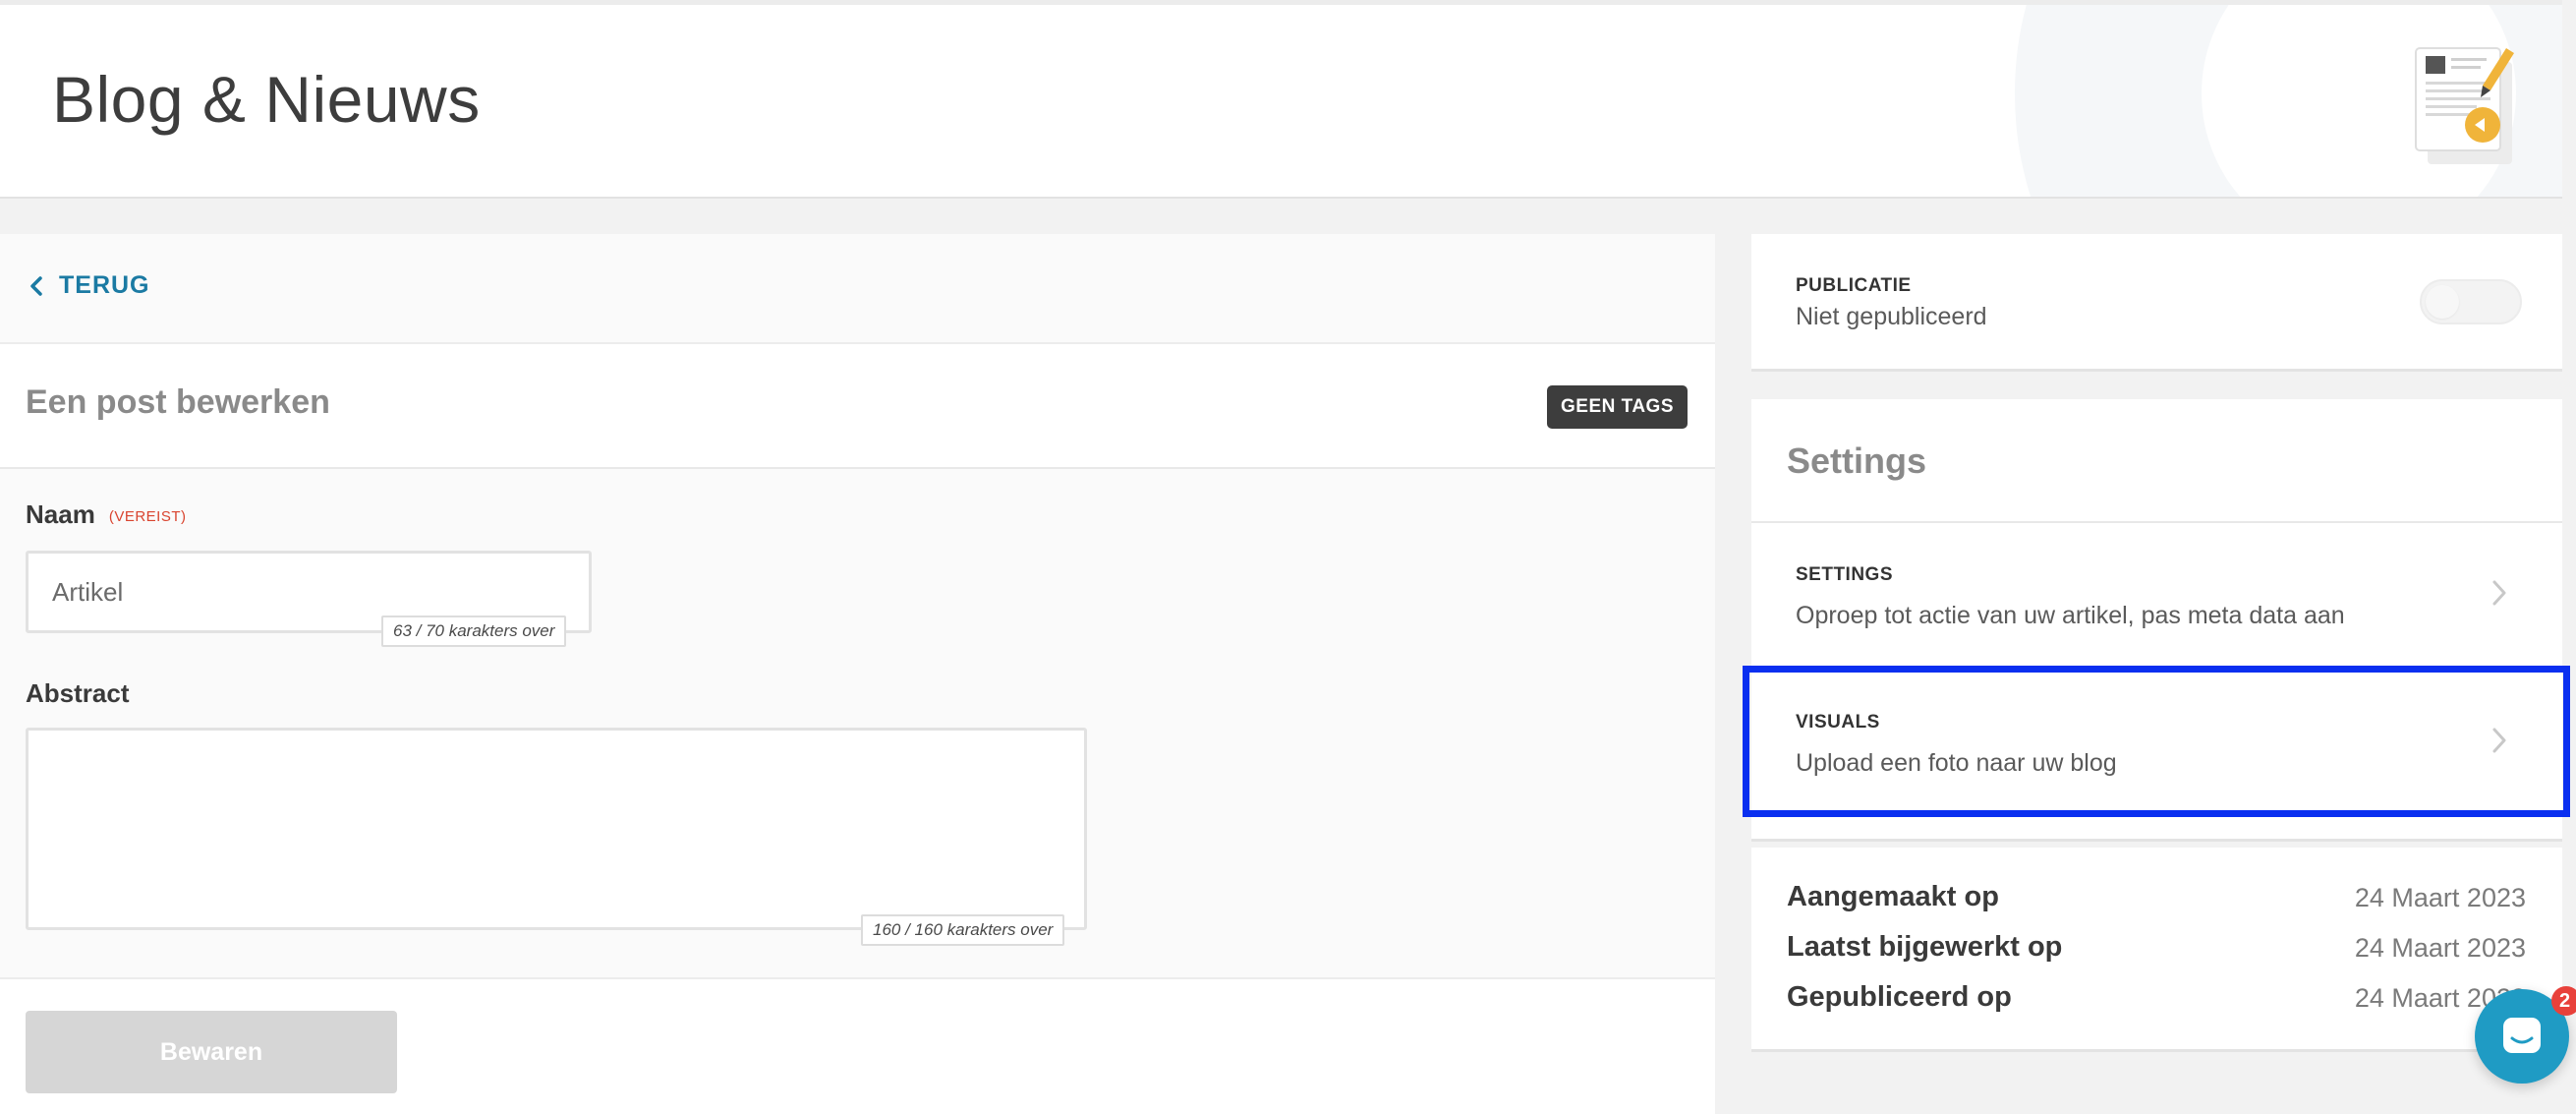 This screenshot has height=1114, width=2576. What do you see at coordinates (2471, 301) in the screenshot?
I see `publish-toggle` at bounding box center [2471, 301].